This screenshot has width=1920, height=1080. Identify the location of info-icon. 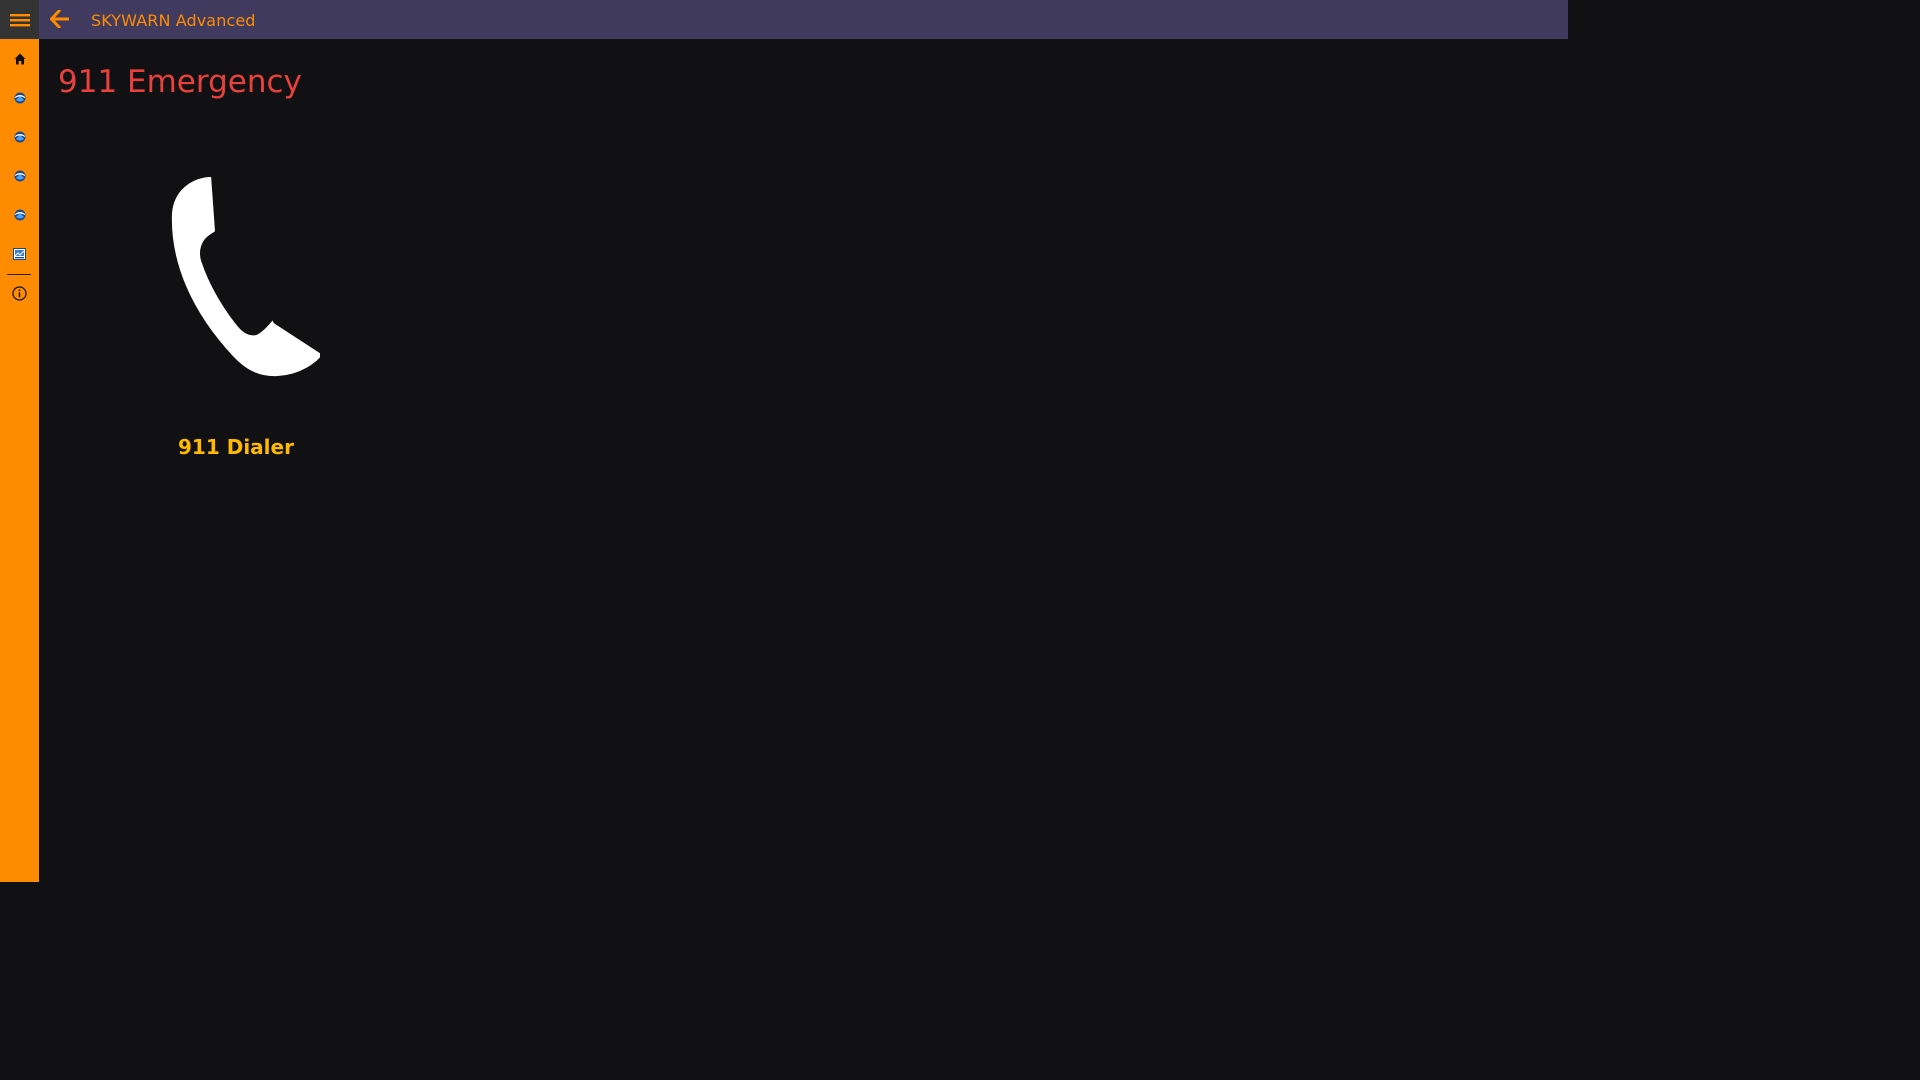
(19, 293).